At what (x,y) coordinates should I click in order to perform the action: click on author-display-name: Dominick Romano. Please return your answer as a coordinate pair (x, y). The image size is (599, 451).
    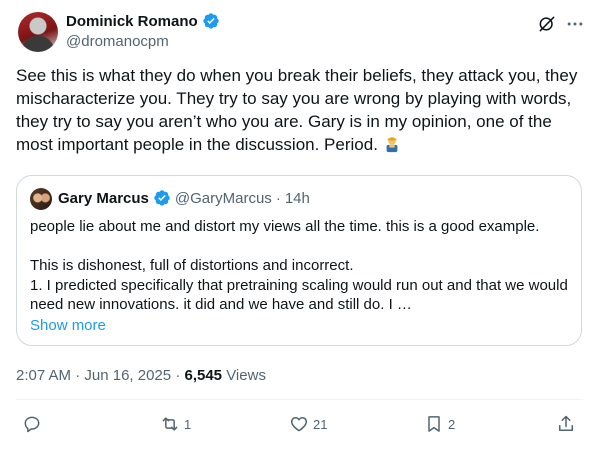
    Looking at the image, I should click on (132, 21).